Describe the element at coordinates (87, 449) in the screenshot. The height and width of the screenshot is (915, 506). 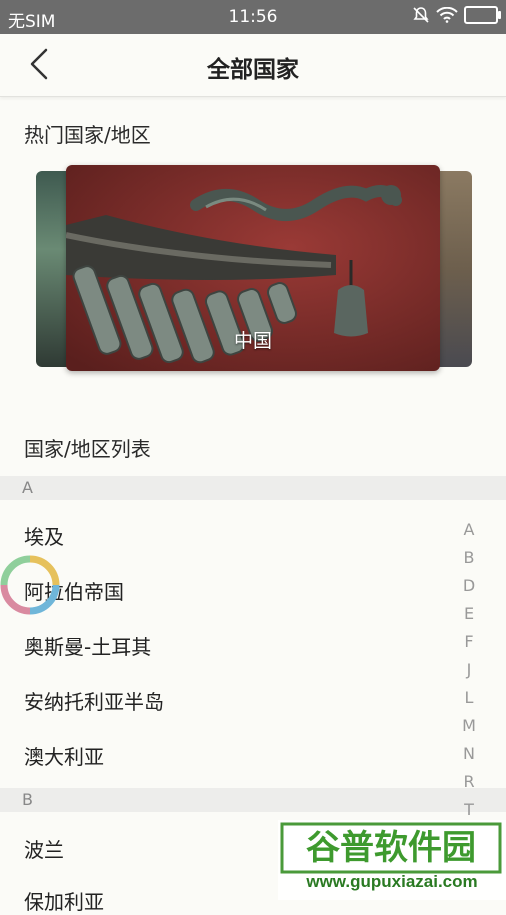
I see `country-list-title: 国家/地区列表` at that location.